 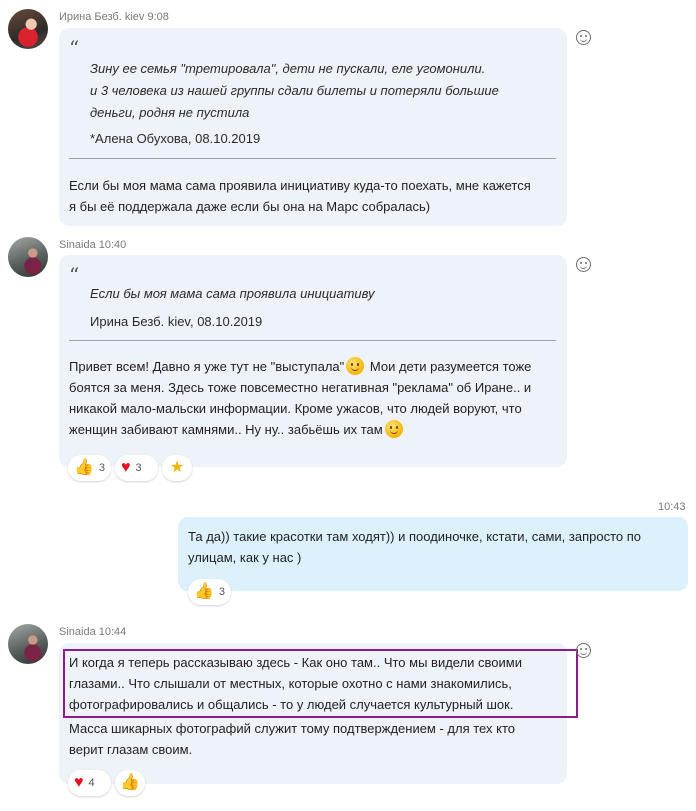 I want to click on reaction-heart: ♥ 4, so click(x=89, y=783).